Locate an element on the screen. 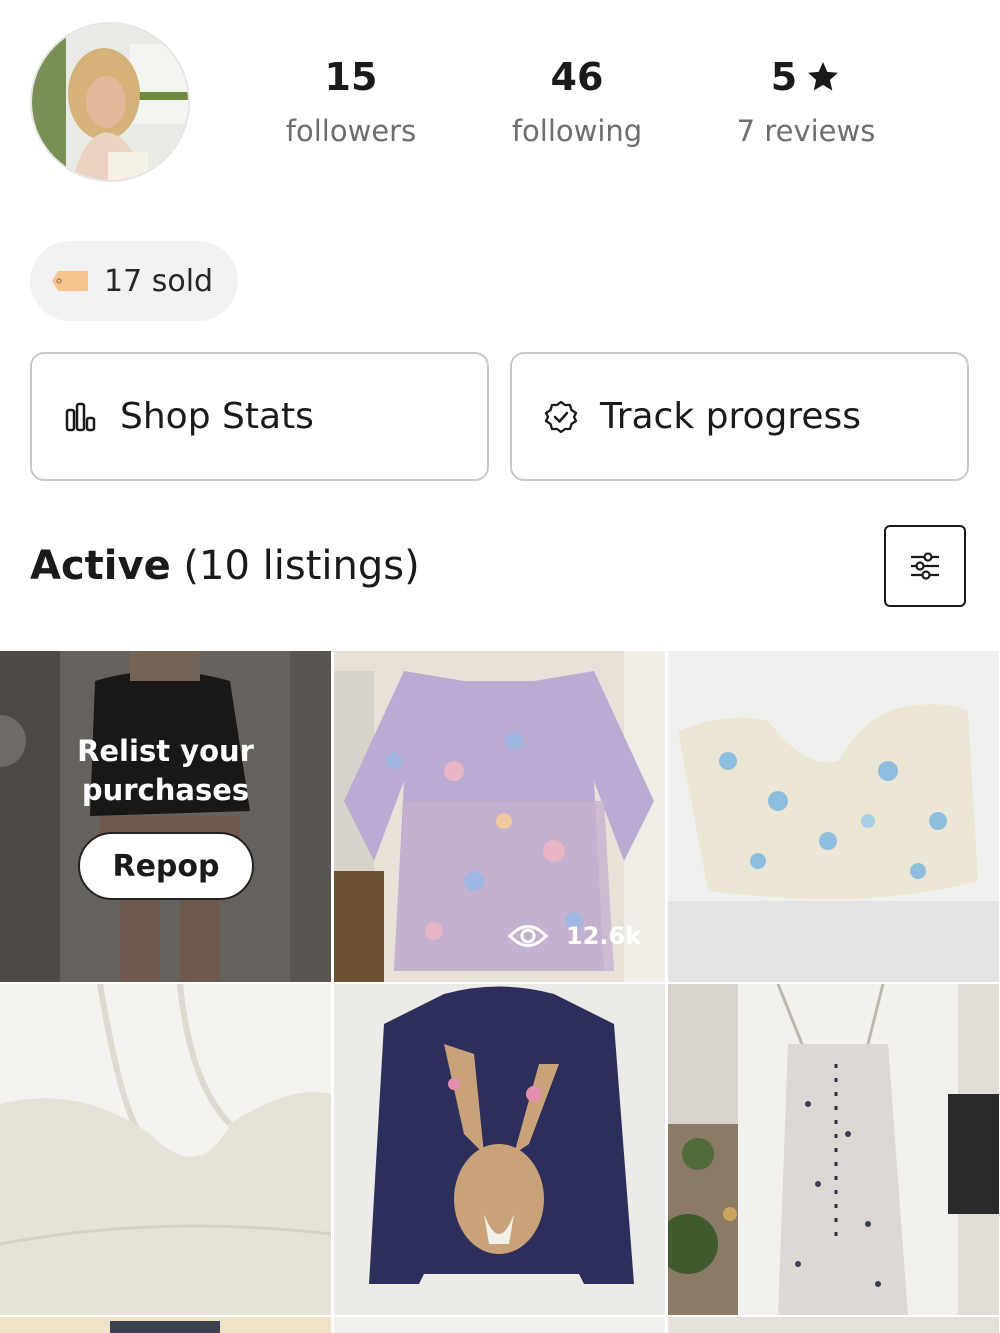 This screenshot has height=1333, width=1000. price-tag-icon is located at coordinates (70, 281).